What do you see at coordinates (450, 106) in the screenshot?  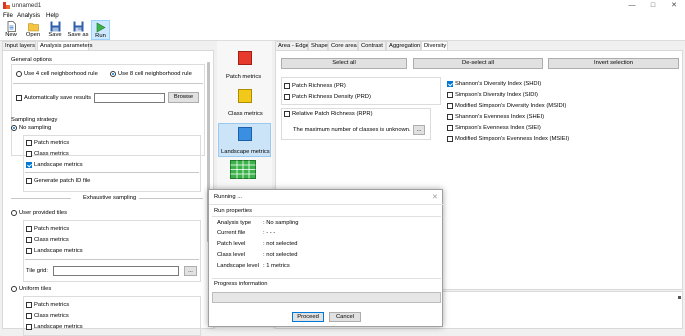 I see `msidi-checkbox` at bounding box center [450, 106].